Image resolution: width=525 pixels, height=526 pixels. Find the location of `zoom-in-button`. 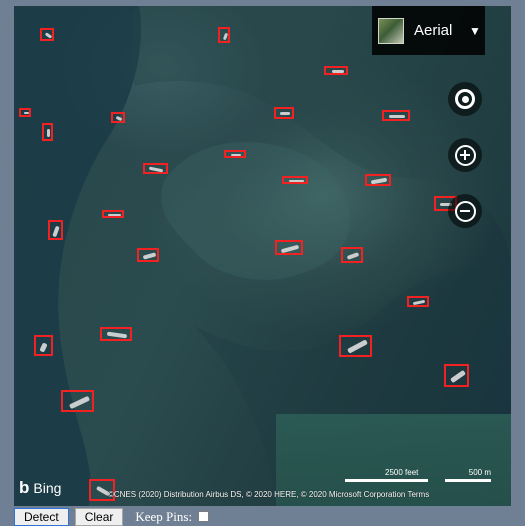

zoom-in-button is located at coordinates (465, 155).